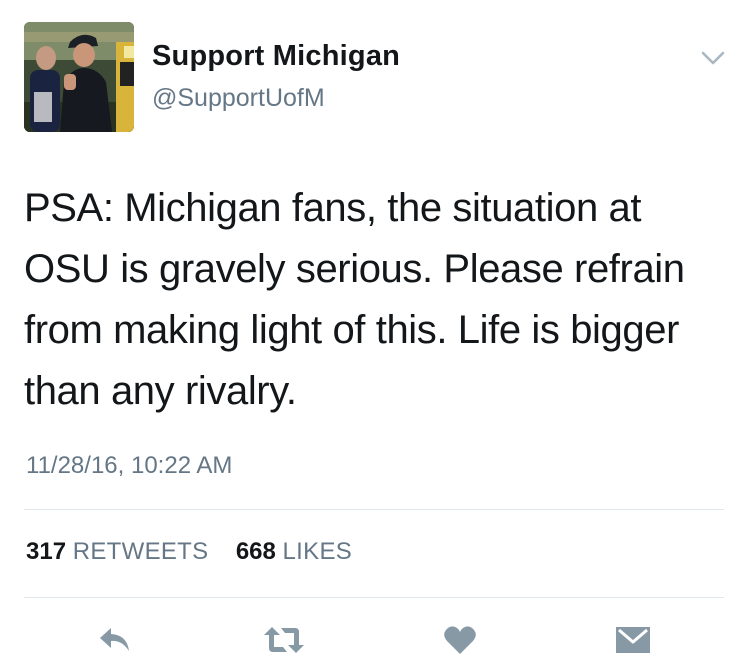 The width and height of the screenshot is (750, 666). What do you see at coordinates (333, 208) in the screenshot?
I see `tweet-text-line: PSA: Michigan fans, the situation at` at bounding box center [333, 208].